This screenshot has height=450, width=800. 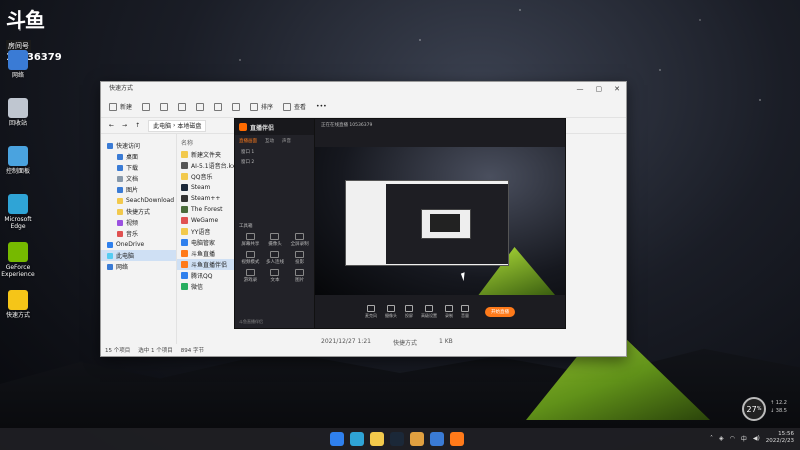 I want to click on edge-icon, so click(x=357, y=439).